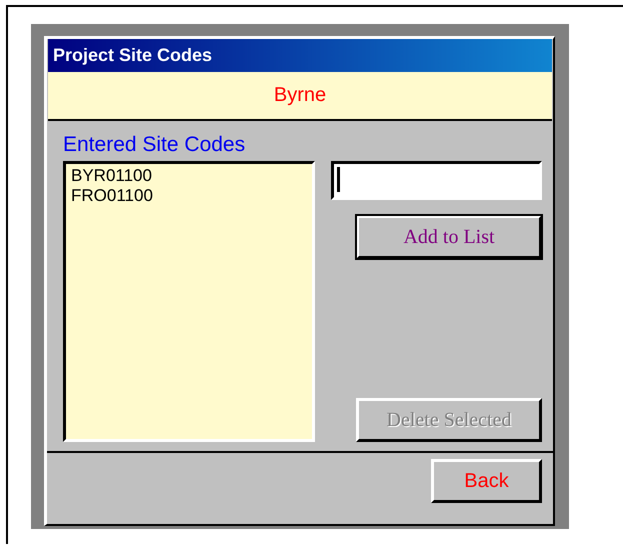  What do you see at coordinates (189, 196) in the screenshot?
I see `list-item: FRO01100` at bounding box center [189, 196].